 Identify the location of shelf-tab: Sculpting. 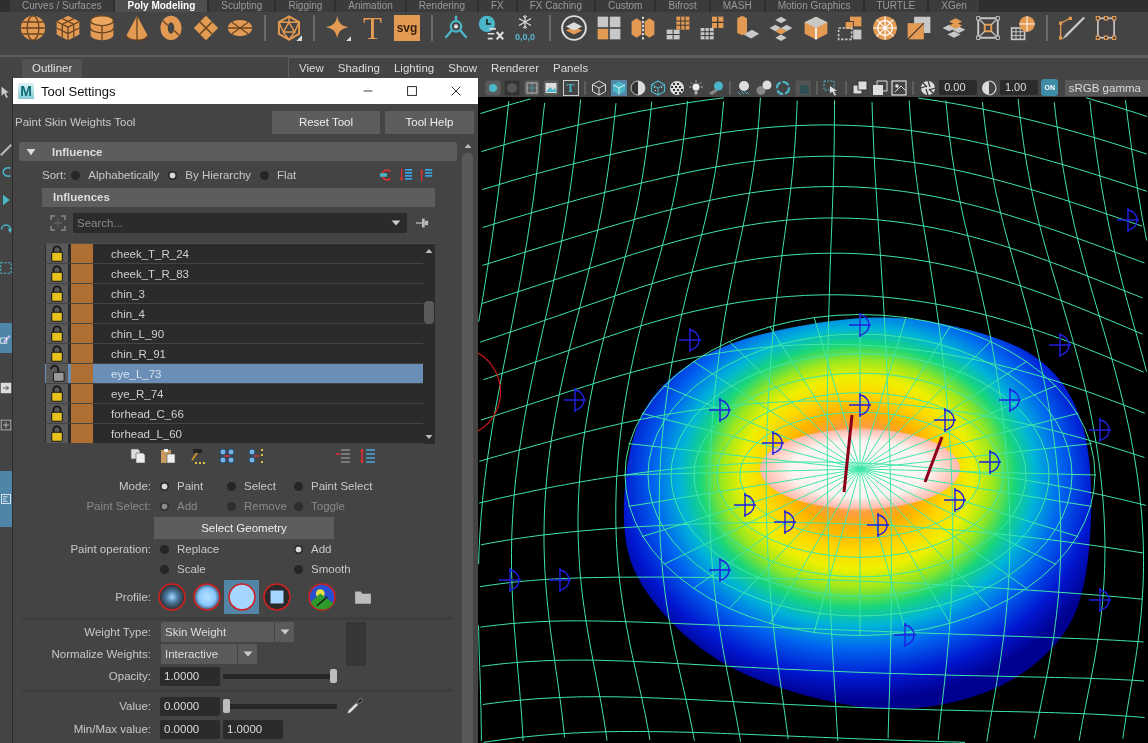
(242, 6).